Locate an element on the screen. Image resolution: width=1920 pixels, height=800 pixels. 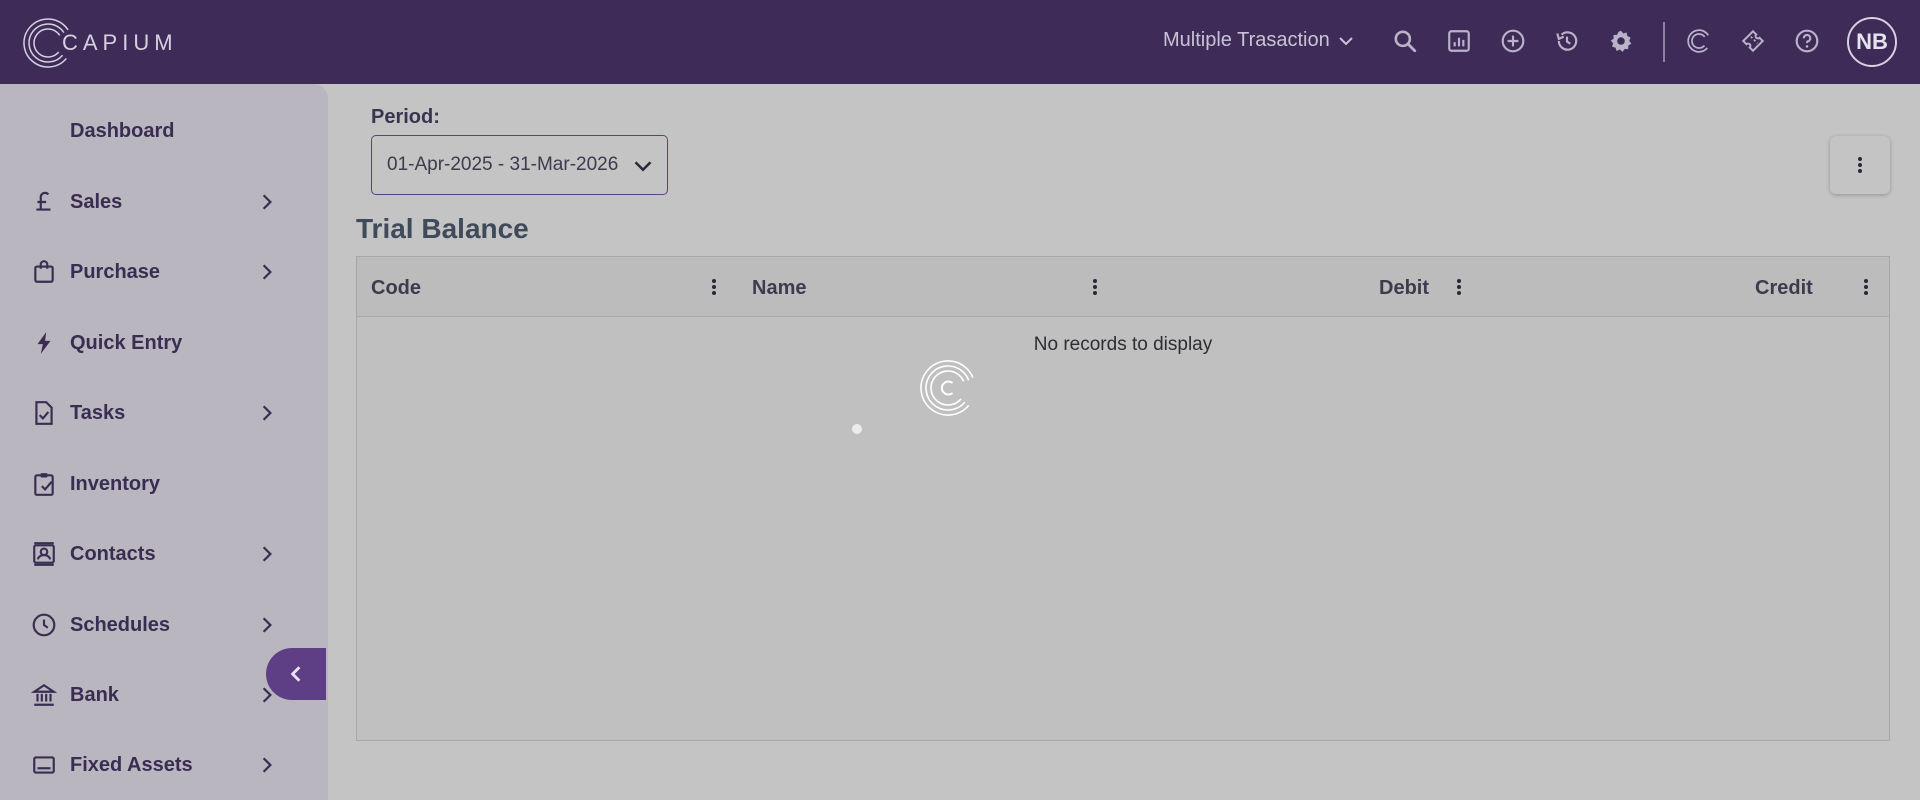
table-header: Code Name Debit Credit is located at coordinates (1123, 287).